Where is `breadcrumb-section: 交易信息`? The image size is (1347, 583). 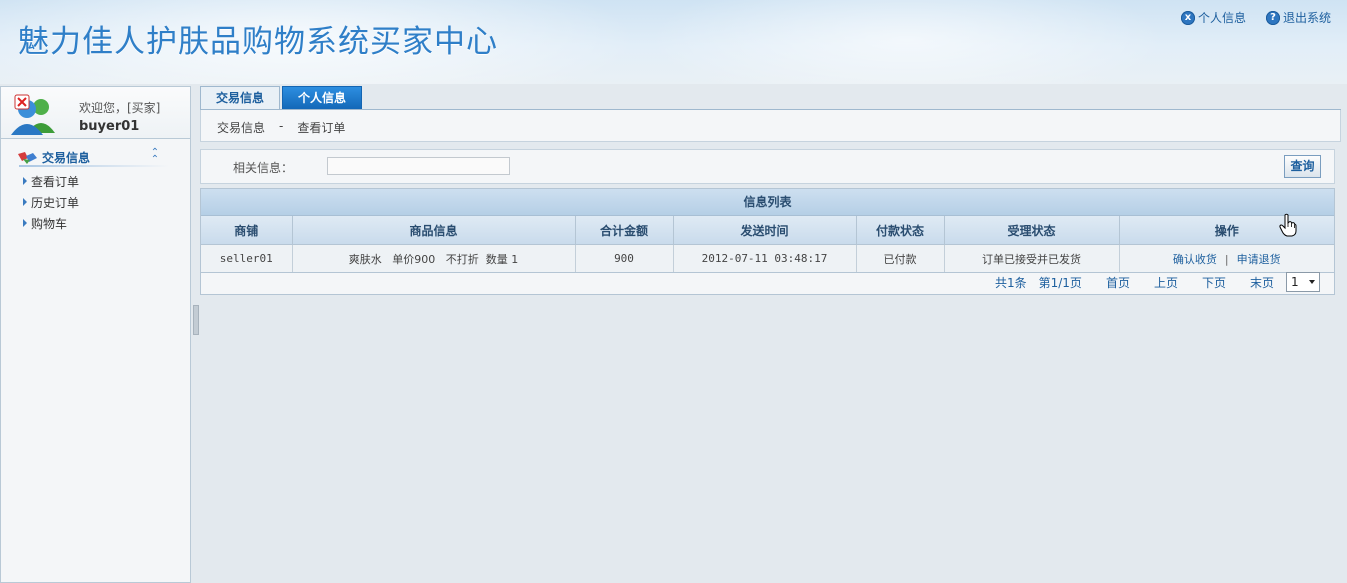 breadcrumb-section: 交易信息 is located at coordinates (241, 128).